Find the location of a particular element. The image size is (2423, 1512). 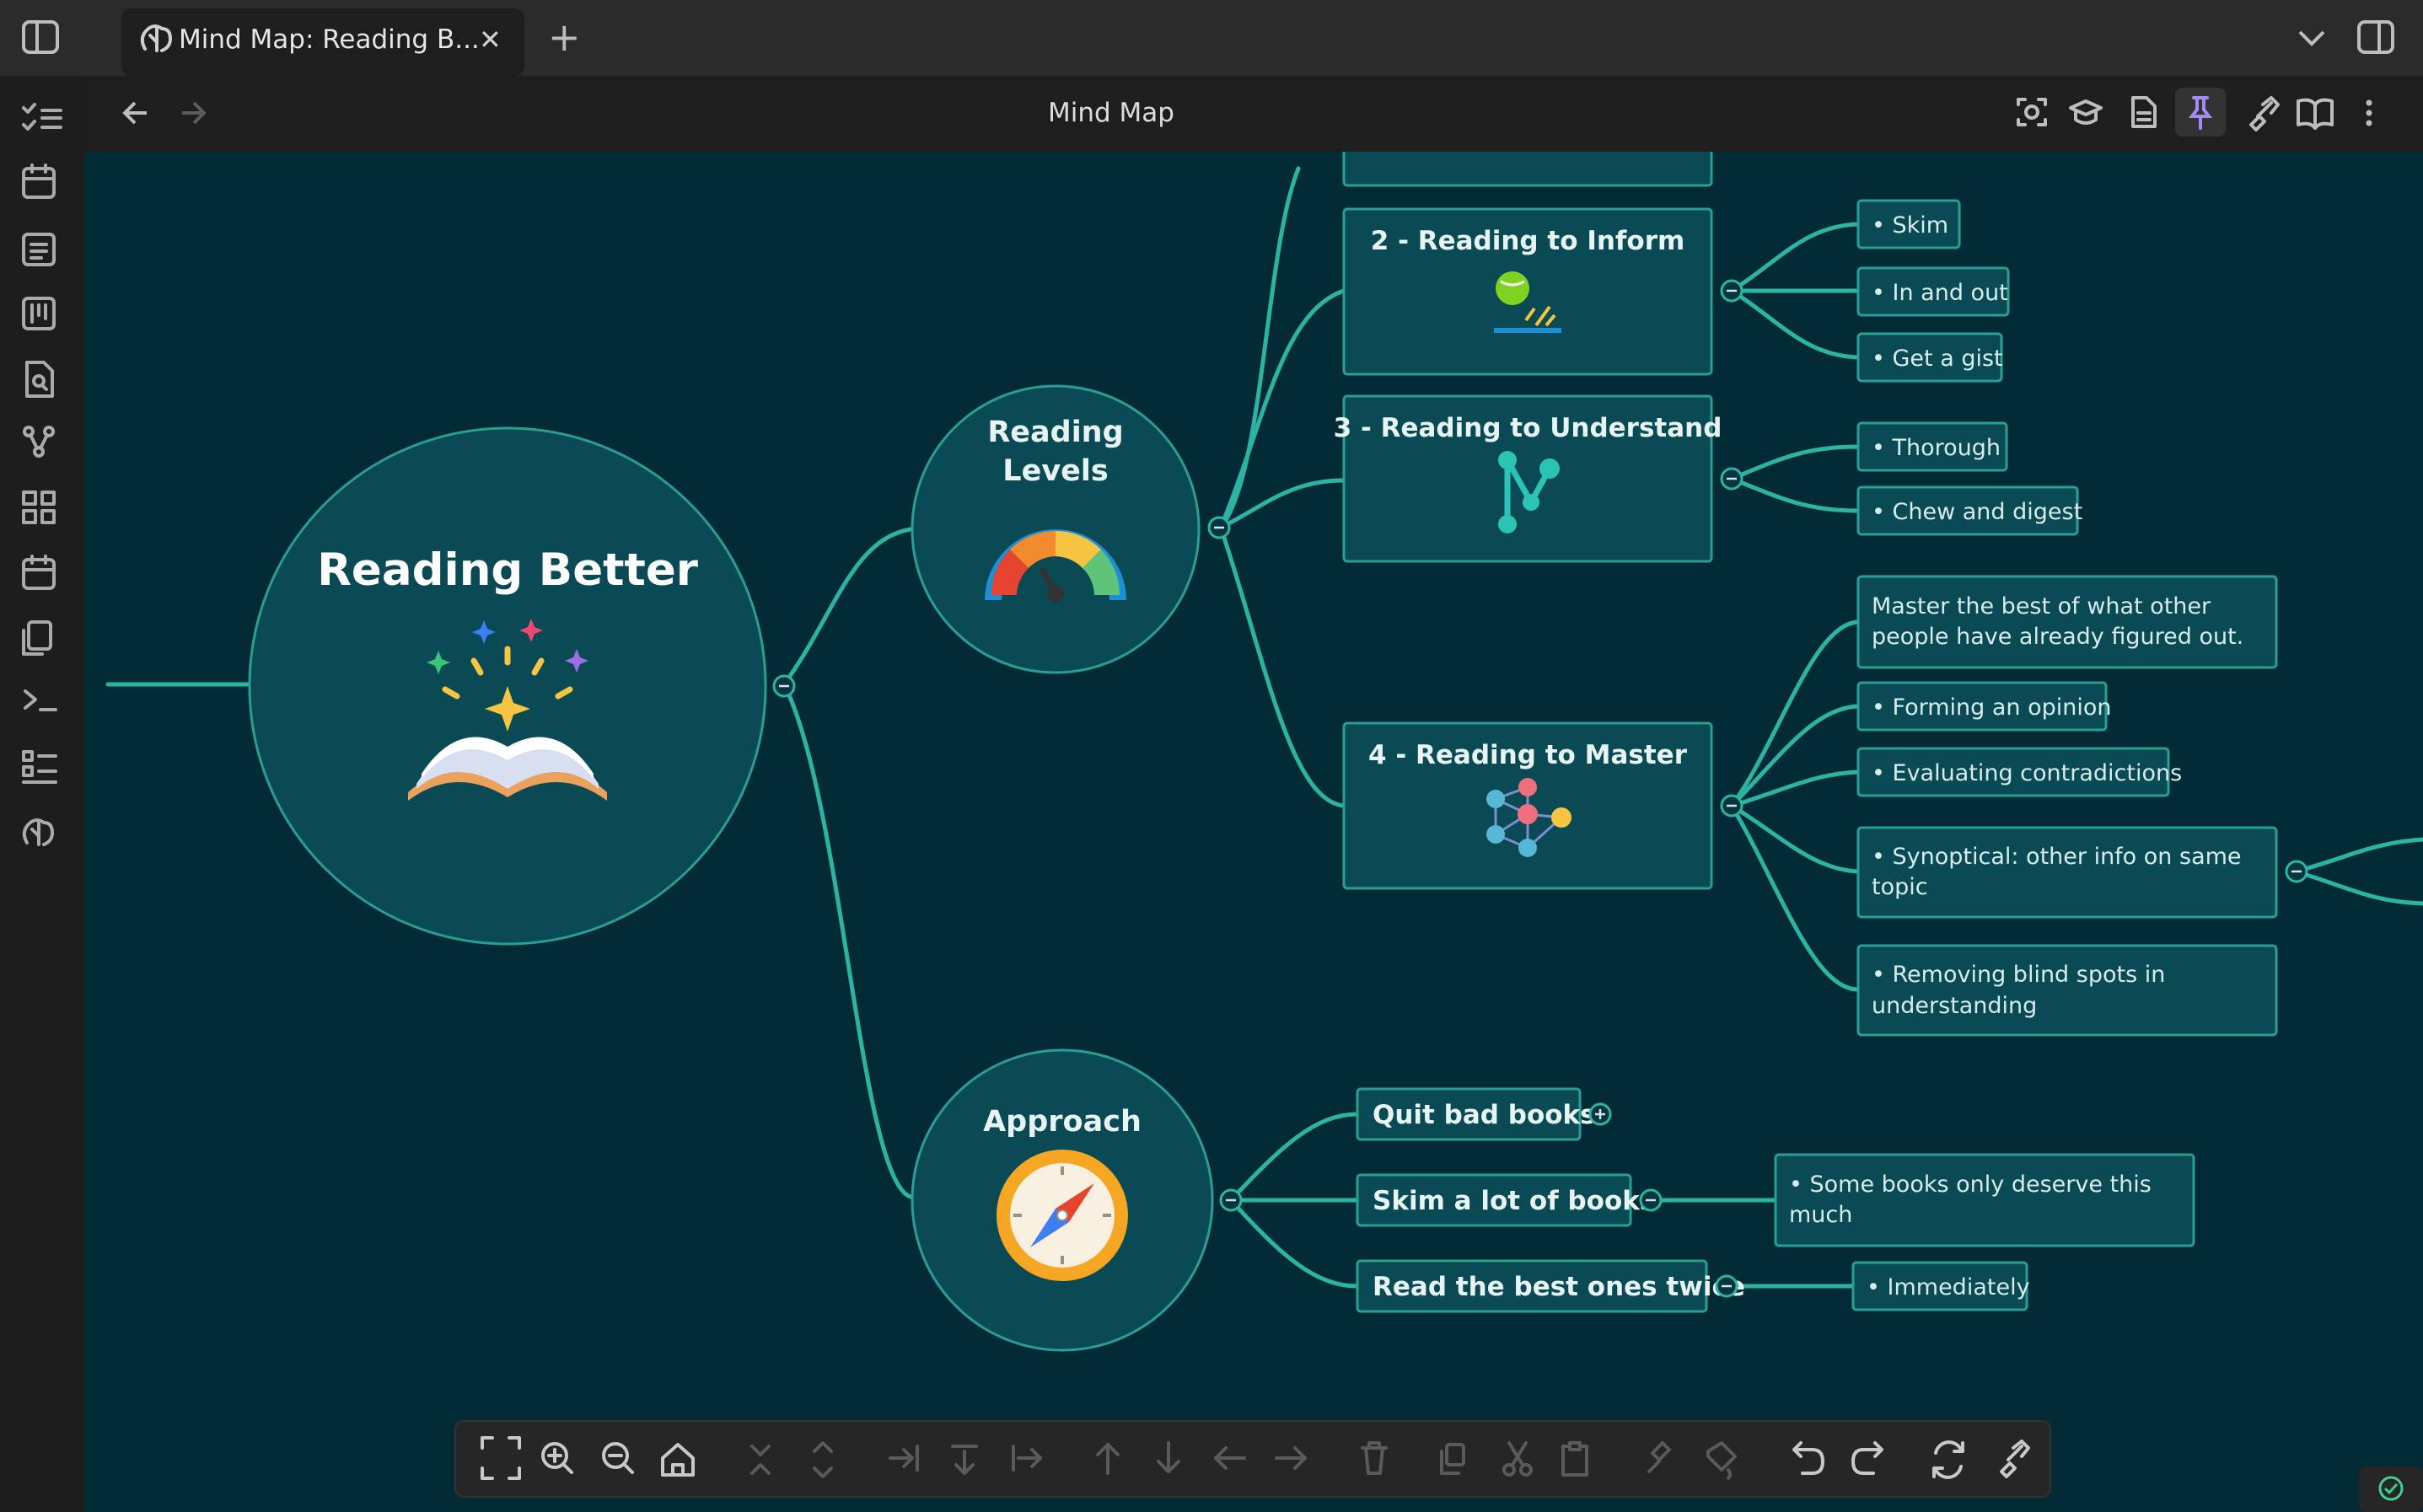

compass-icon is located at coordinates (1063, 1215).